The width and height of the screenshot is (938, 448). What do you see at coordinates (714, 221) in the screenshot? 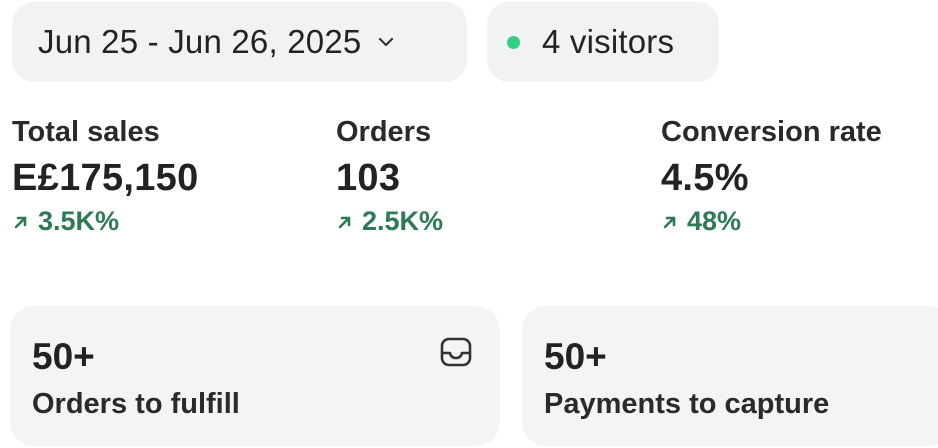
I see `metric-change-value: 48%` at bounding box center [714, 221].